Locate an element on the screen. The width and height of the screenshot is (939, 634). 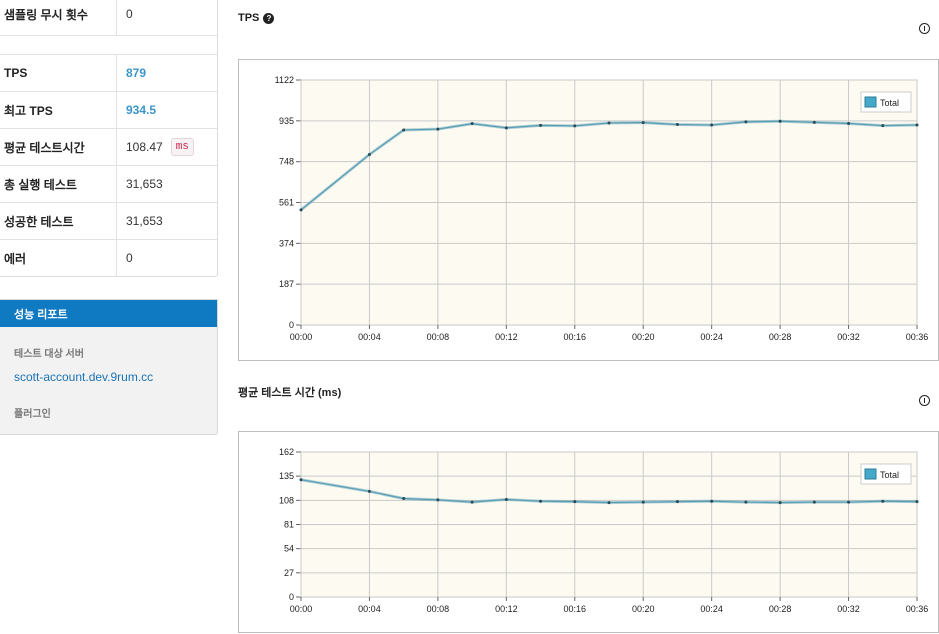
plugin-label: 플러그인 is located at coordinates (32, 412).